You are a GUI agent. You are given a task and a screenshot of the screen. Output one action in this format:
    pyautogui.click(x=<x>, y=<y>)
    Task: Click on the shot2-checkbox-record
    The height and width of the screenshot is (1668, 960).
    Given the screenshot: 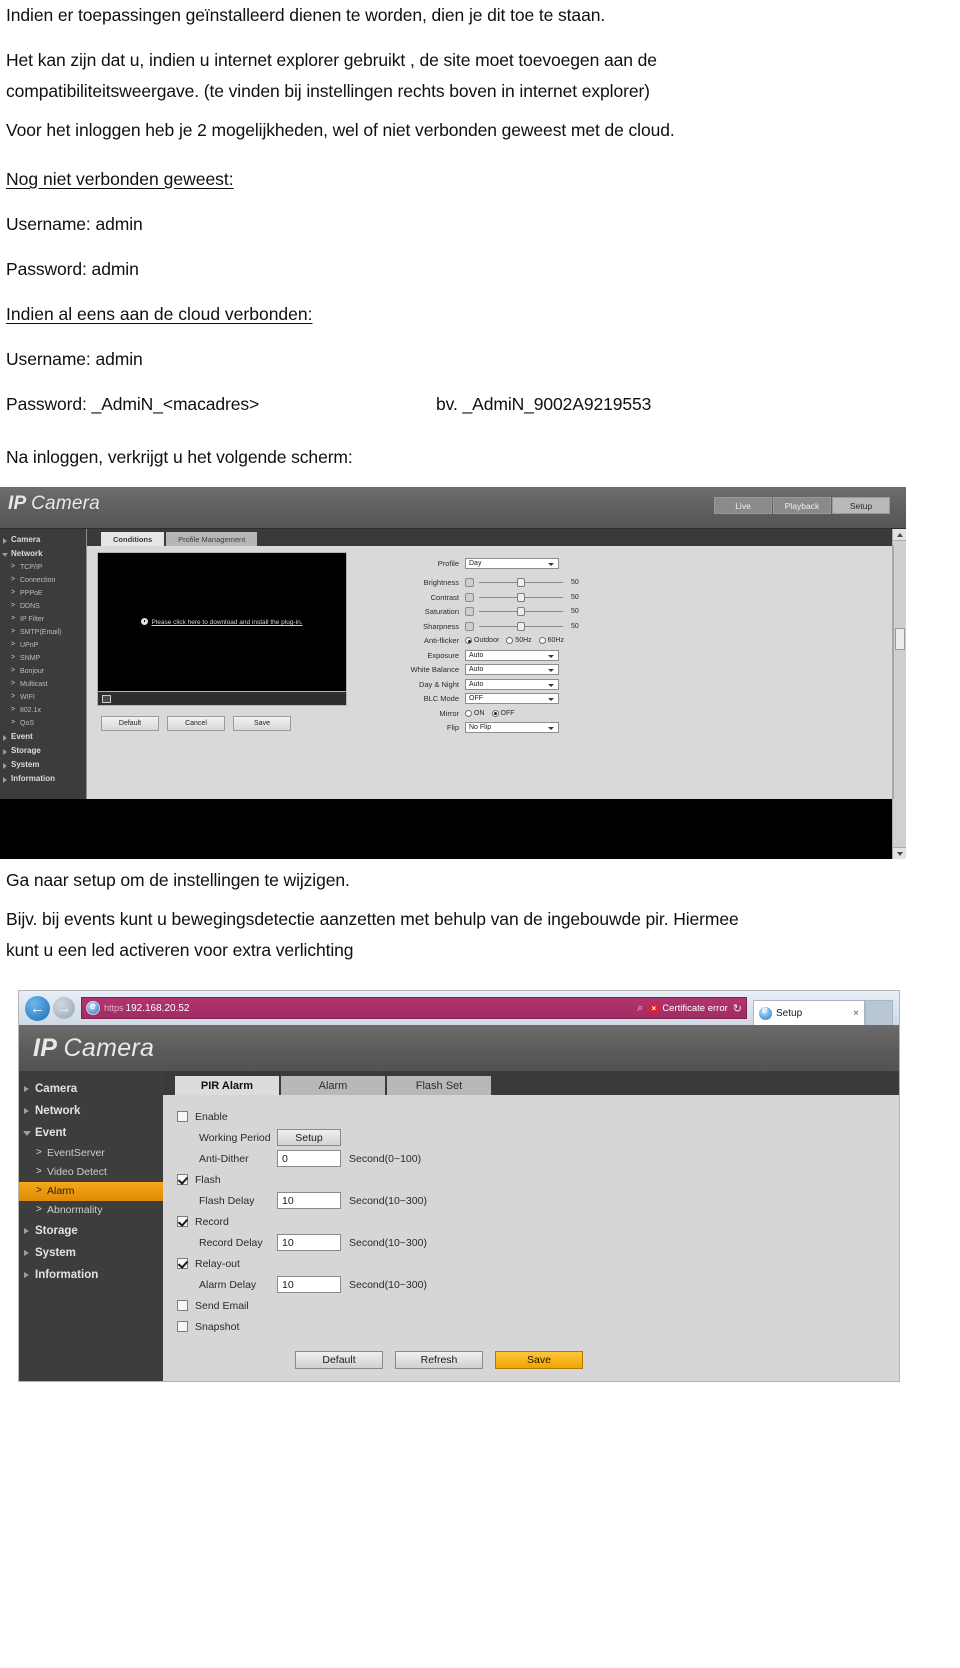 What is the action you would take?
    pyautogui.click(x=182, y=1221)
    